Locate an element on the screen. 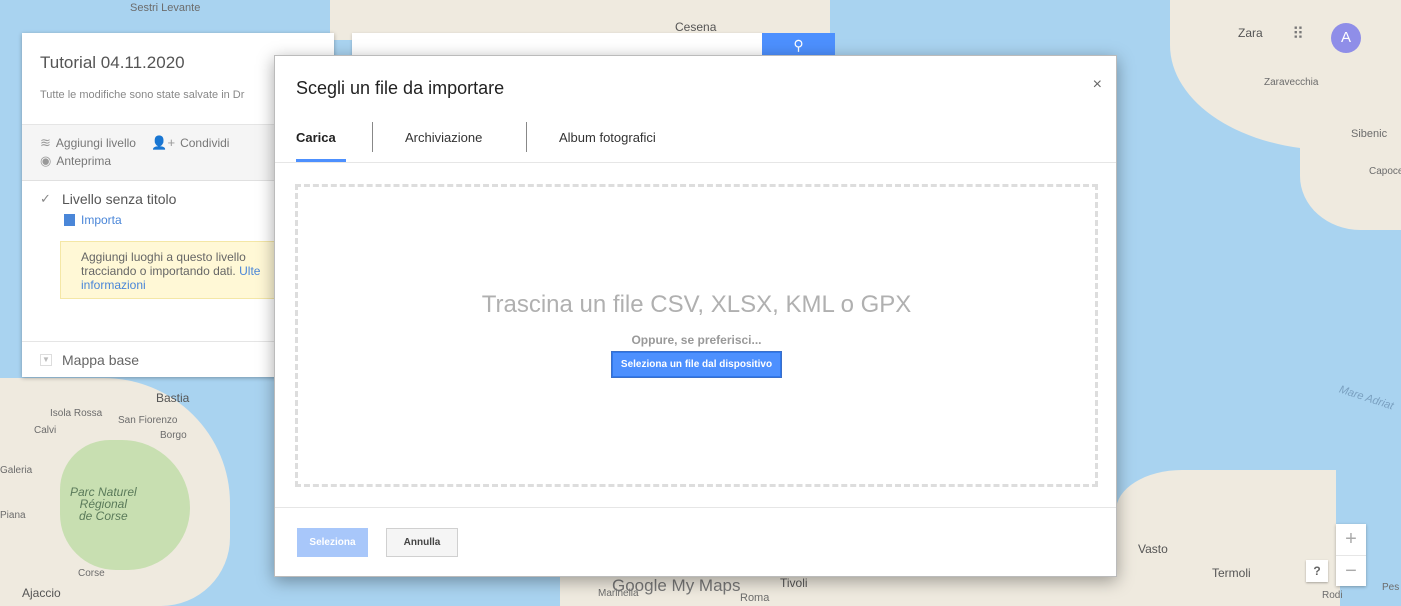 The image size is (1401, 606). map-label: Termoli is located at coordinates (1231, 573).